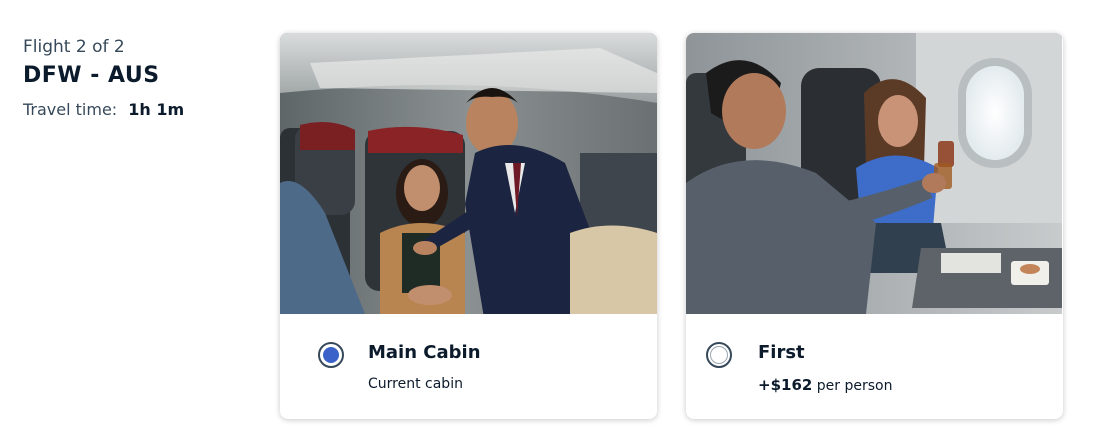 The image size is (1093, 435). Describe the element at coordinates (719, 355) in the screenshot. I see `first-cabin-radio` at that location.